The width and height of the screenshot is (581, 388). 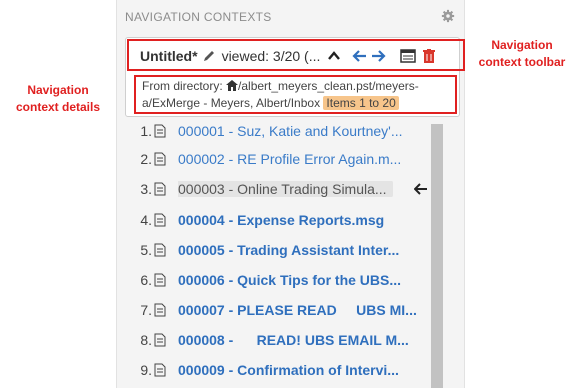 What do you see at coordinates (198, 17) in the screenshot?
I see `panel-title: NAVIGATION CONTEXTS` at bounding box center [198, 17].